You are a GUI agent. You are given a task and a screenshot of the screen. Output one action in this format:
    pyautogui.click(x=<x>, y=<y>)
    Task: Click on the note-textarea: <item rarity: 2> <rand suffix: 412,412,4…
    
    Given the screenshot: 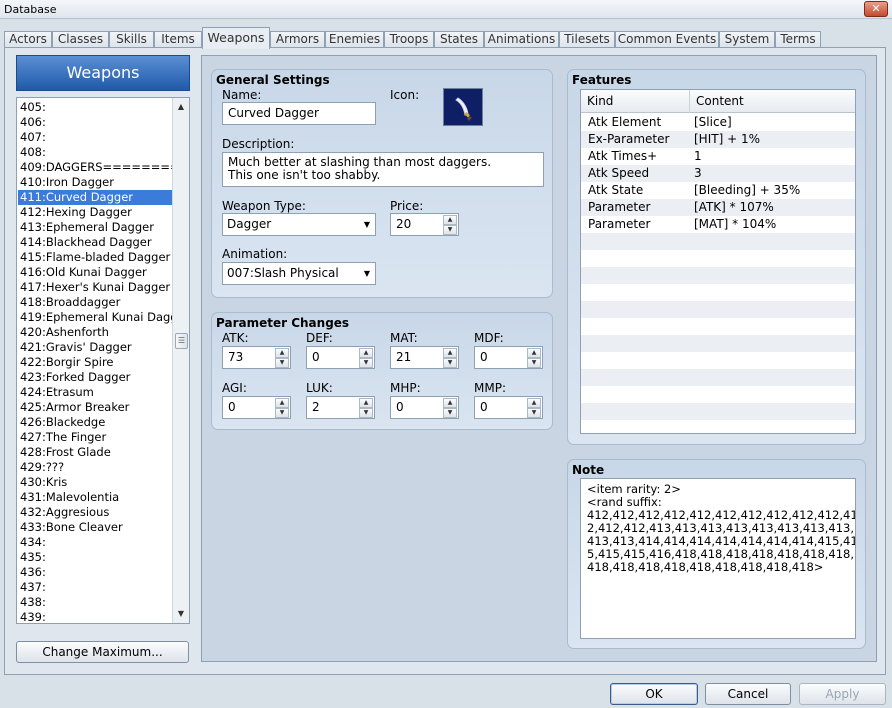 What is the action you would take?
    pyautogui.click(x=718, y=558)
    